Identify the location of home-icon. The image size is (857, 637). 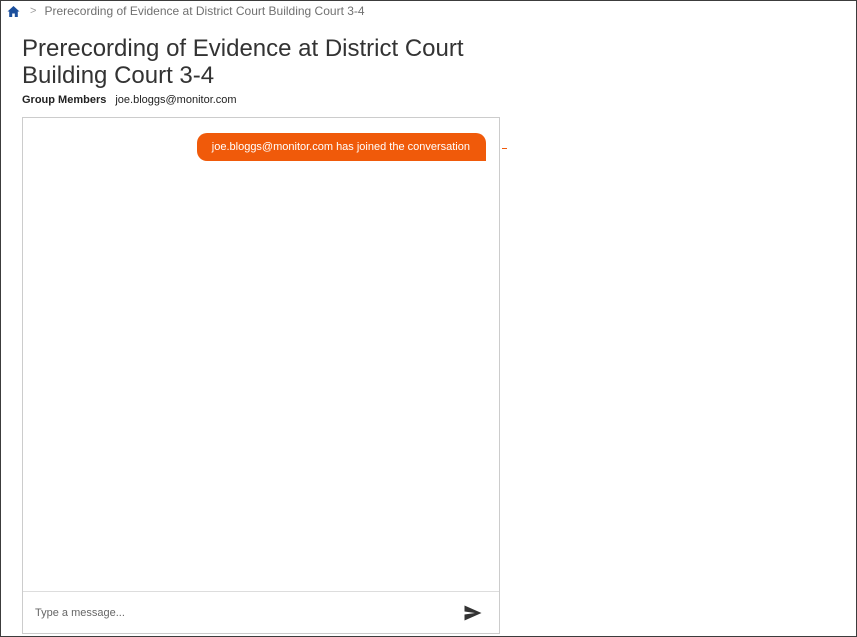
(13, 11).